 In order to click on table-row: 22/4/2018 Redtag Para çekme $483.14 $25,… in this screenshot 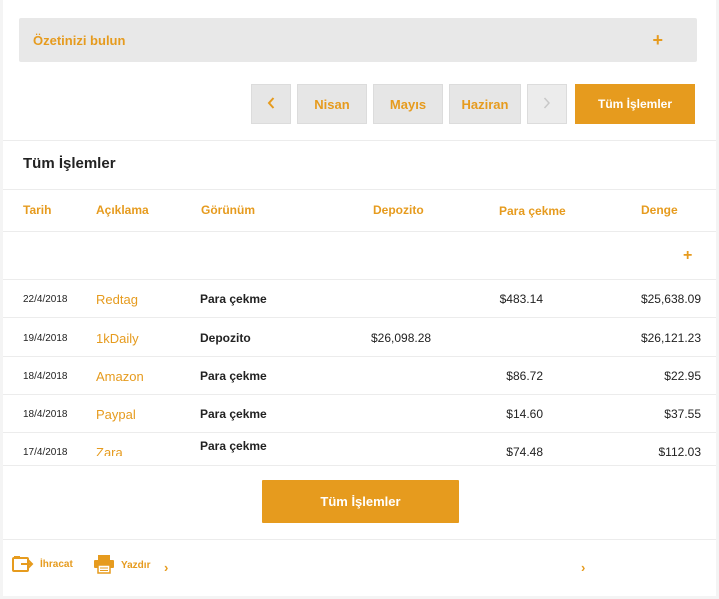, I will do `click(359, 299)`.